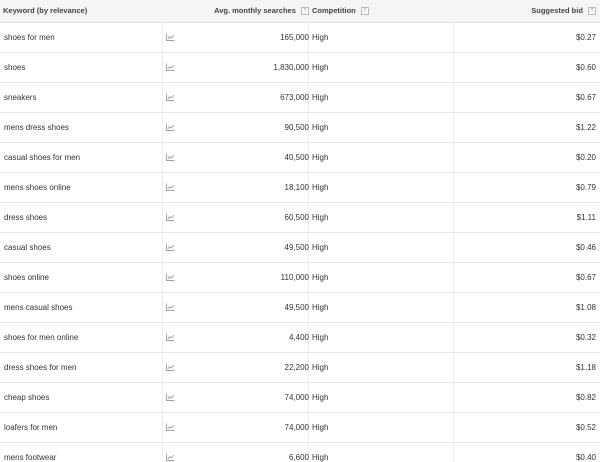 Image resolution: width=600 pixels, height=462 pixels. I want to click on bid-cell: $1.18, so click(585, 367).